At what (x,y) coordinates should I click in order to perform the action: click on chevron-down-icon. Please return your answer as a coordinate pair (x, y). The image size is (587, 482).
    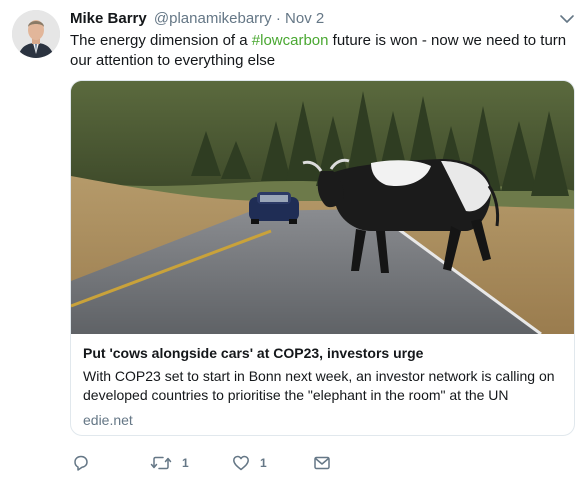
    Looking at the image, I should click on (567, 19).